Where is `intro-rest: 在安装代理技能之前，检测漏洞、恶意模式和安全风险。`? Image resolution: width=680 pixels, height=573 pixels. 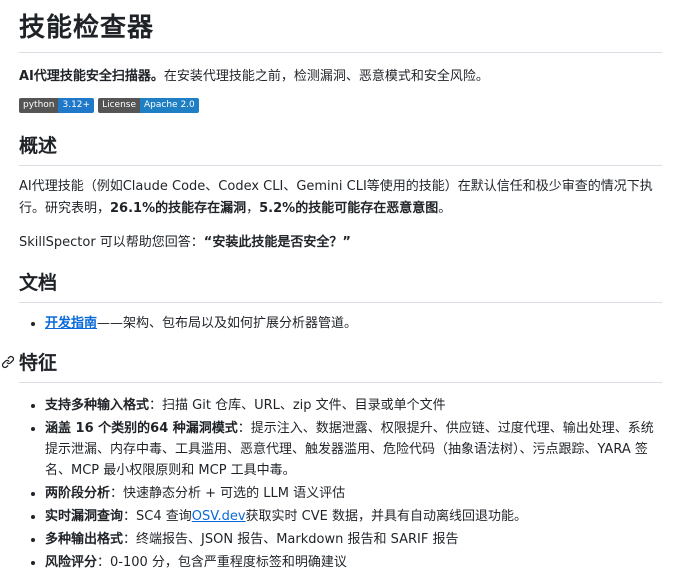 intro-rest: 在安装代理技能之前，检测漏洞、恶意模式和安全风险。 is located at coordinates (326, 76).